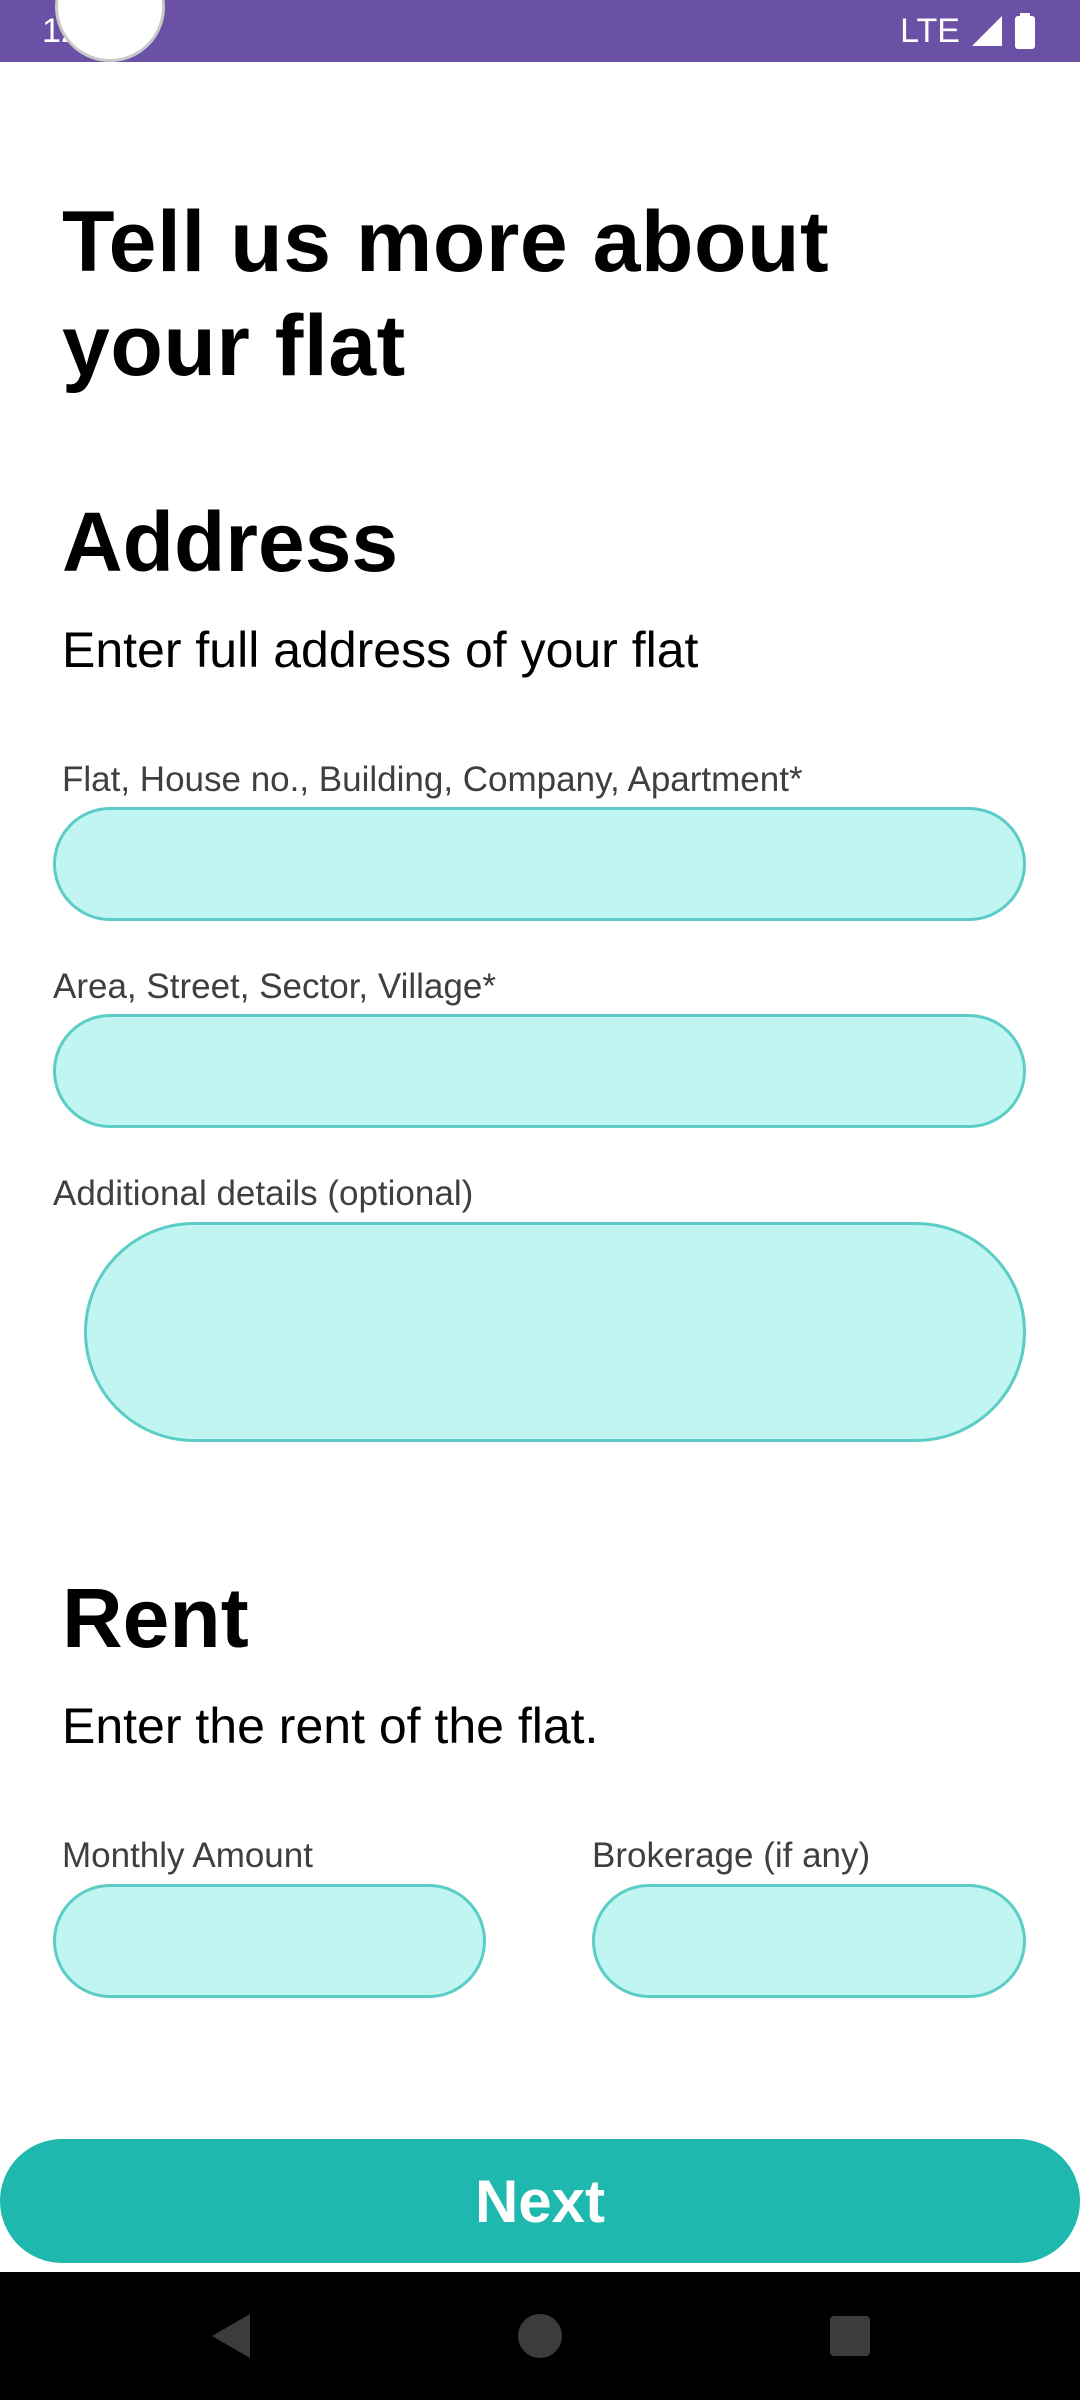  Describe the element at coordinates (380, 650) in the screenshot. I see `address-subtitle: Enter full address of your flat` at that location.